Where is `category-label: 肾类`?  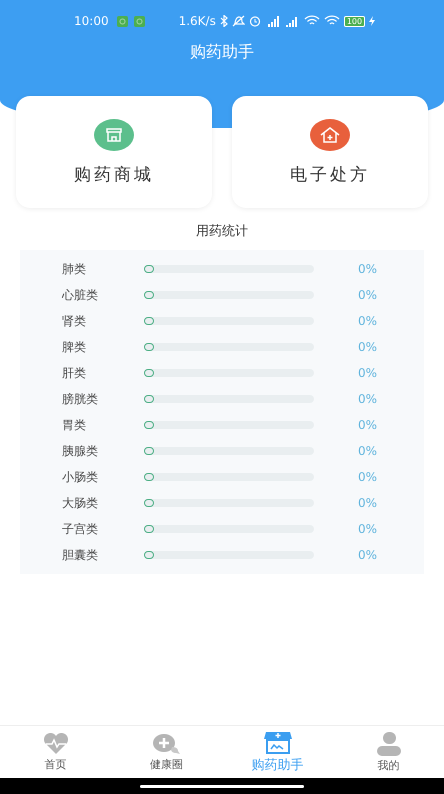 category-label: 肾类 is located at coordinates (74, 321).